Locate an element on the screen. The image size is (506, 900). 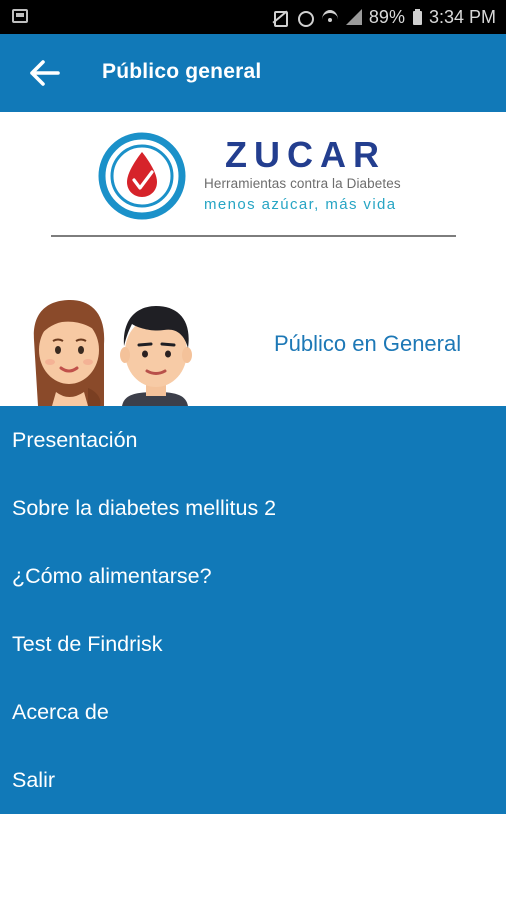
menu-item-salir: Salir is located at coordinates (253, 780).